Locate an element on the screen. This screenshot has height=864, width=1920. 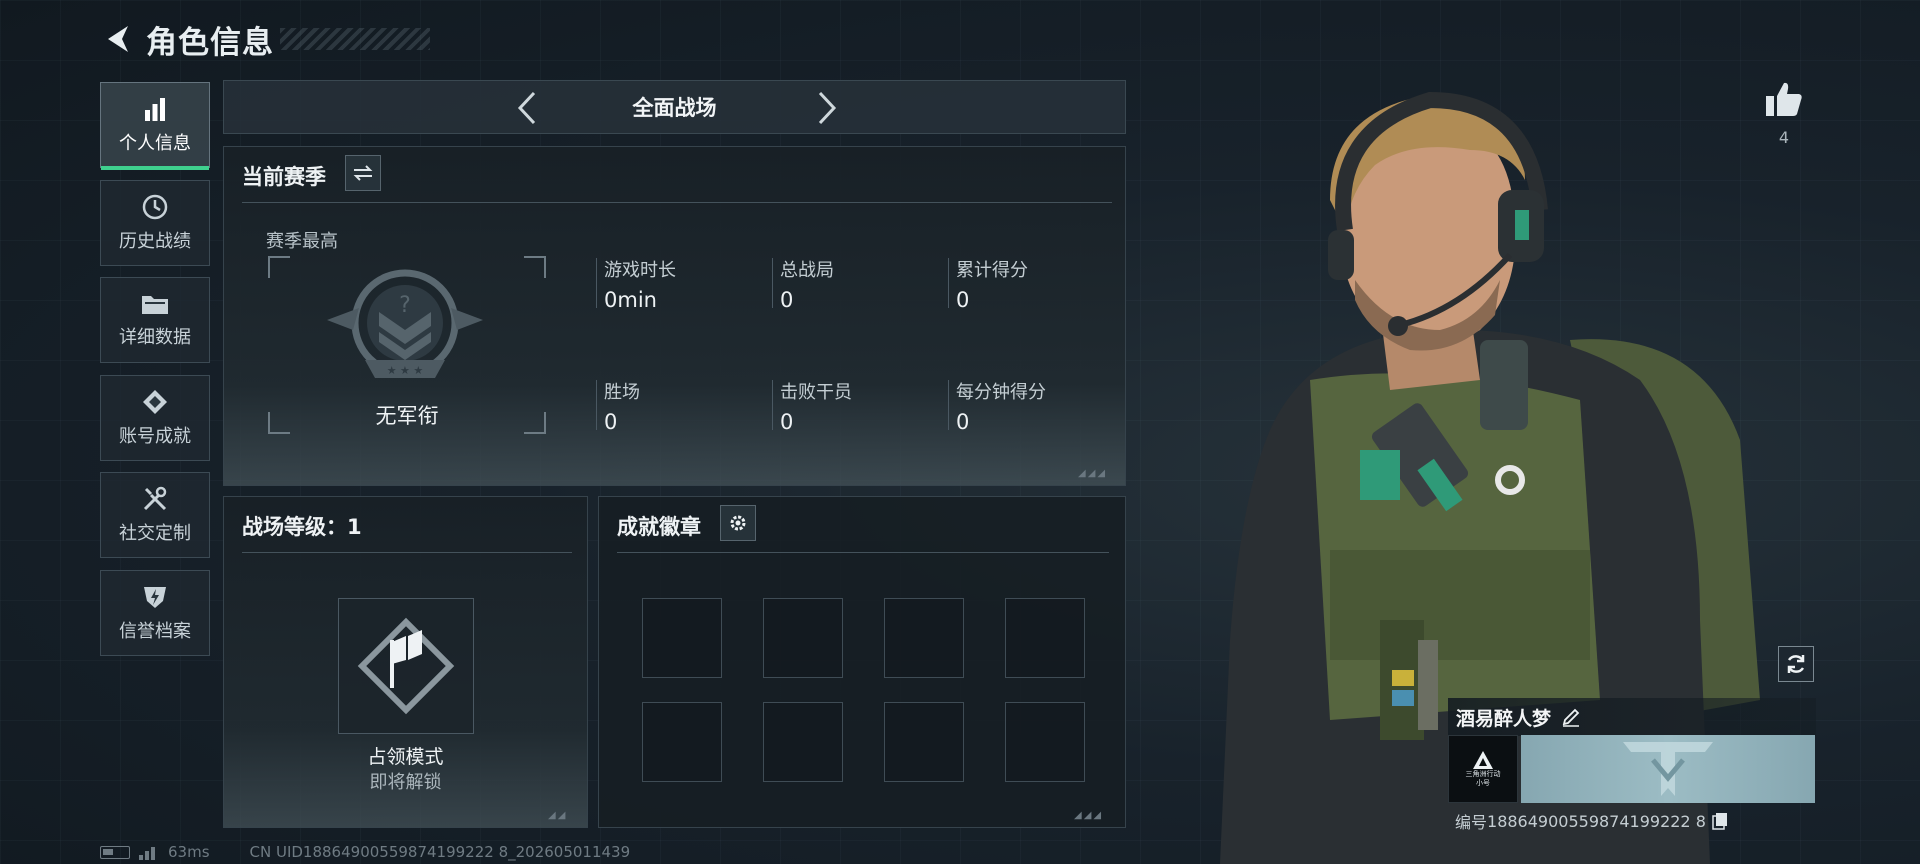
mode-selector: 全面战场 is located at coordinates (674, 107).